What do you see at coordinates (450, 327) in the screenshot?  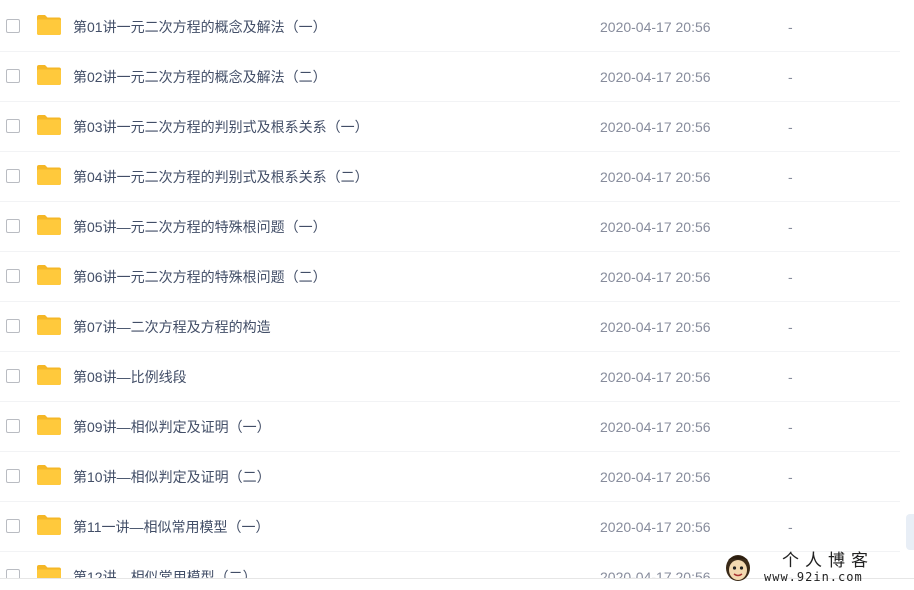 I see `file-row: 第07讲—二次方程及方程的构造 2020-04-17 20:56 -` at bounding box center [450, 327].